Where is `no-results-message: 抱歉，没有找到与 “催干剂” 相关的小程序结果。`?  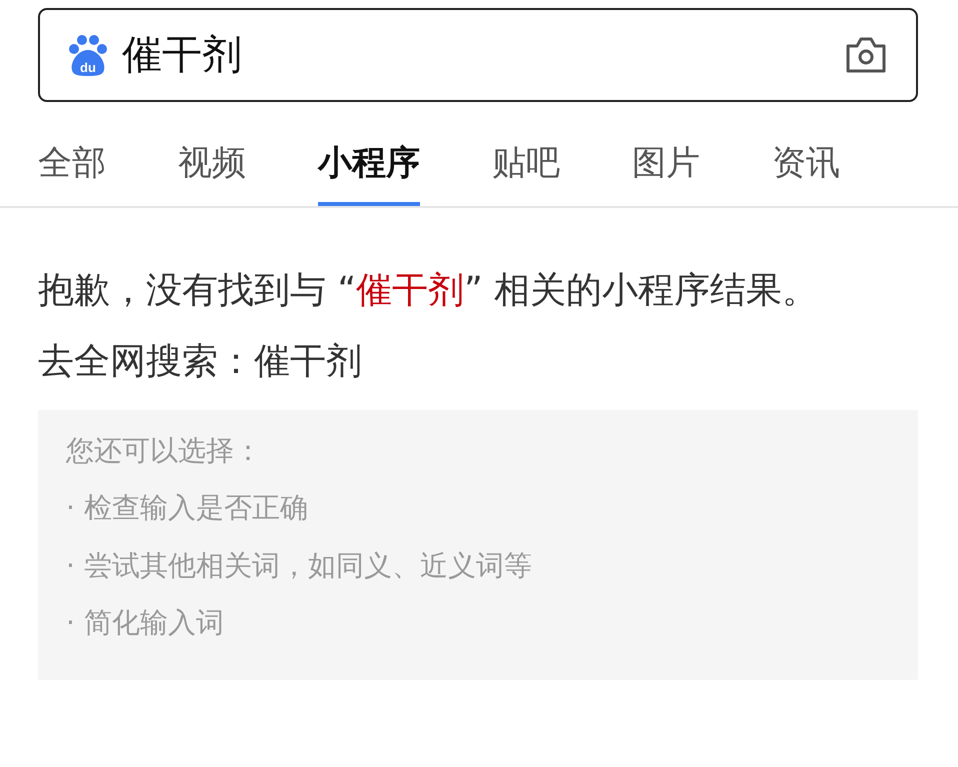 no-results-message: 抱歉，没有找到与 “催干剂” 相关的小程序结果。 is located at coordinates (429, 291).